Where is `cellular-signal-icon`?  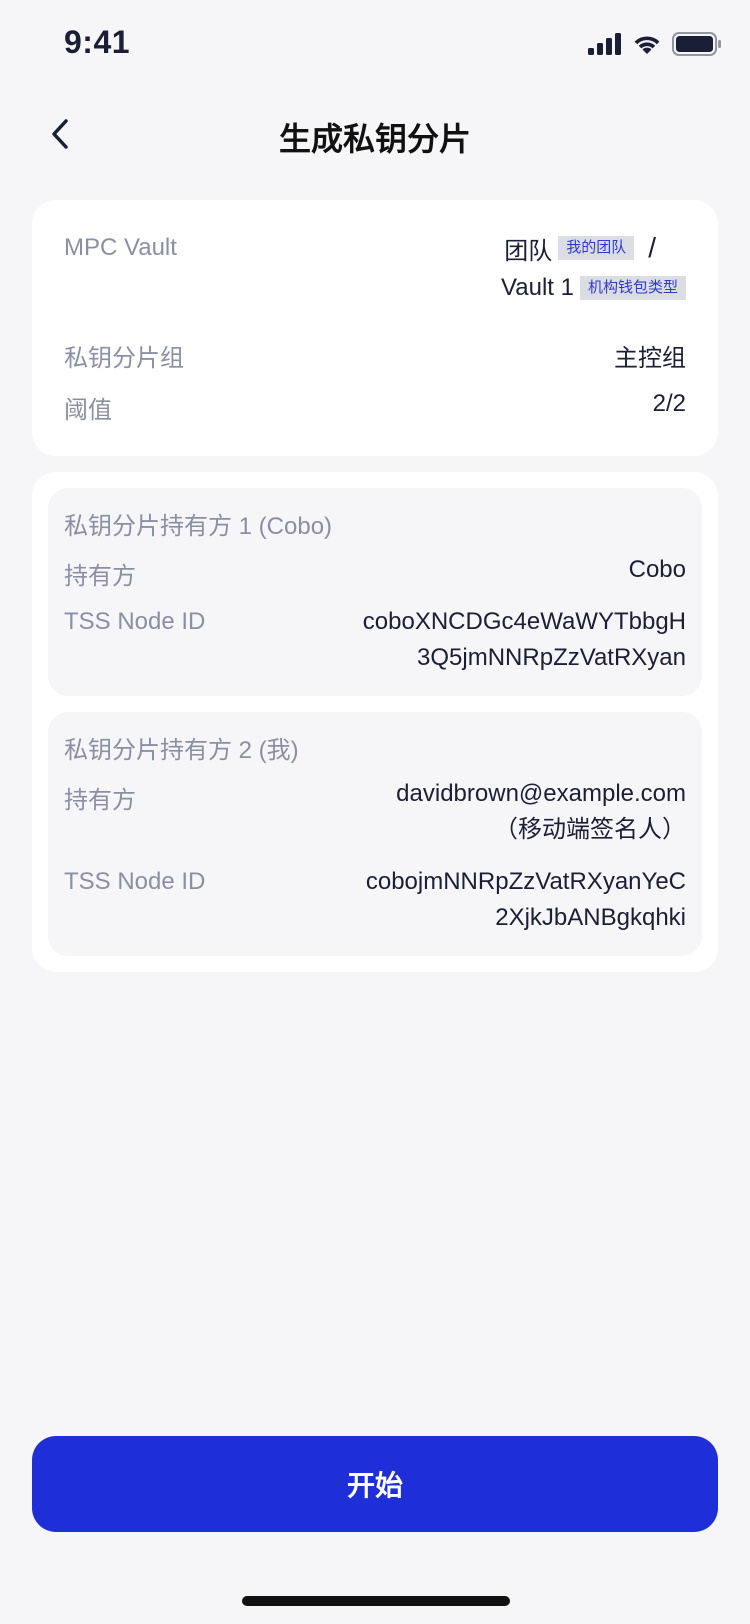
cellular-signal-icon is located at coordinates (605, 46).